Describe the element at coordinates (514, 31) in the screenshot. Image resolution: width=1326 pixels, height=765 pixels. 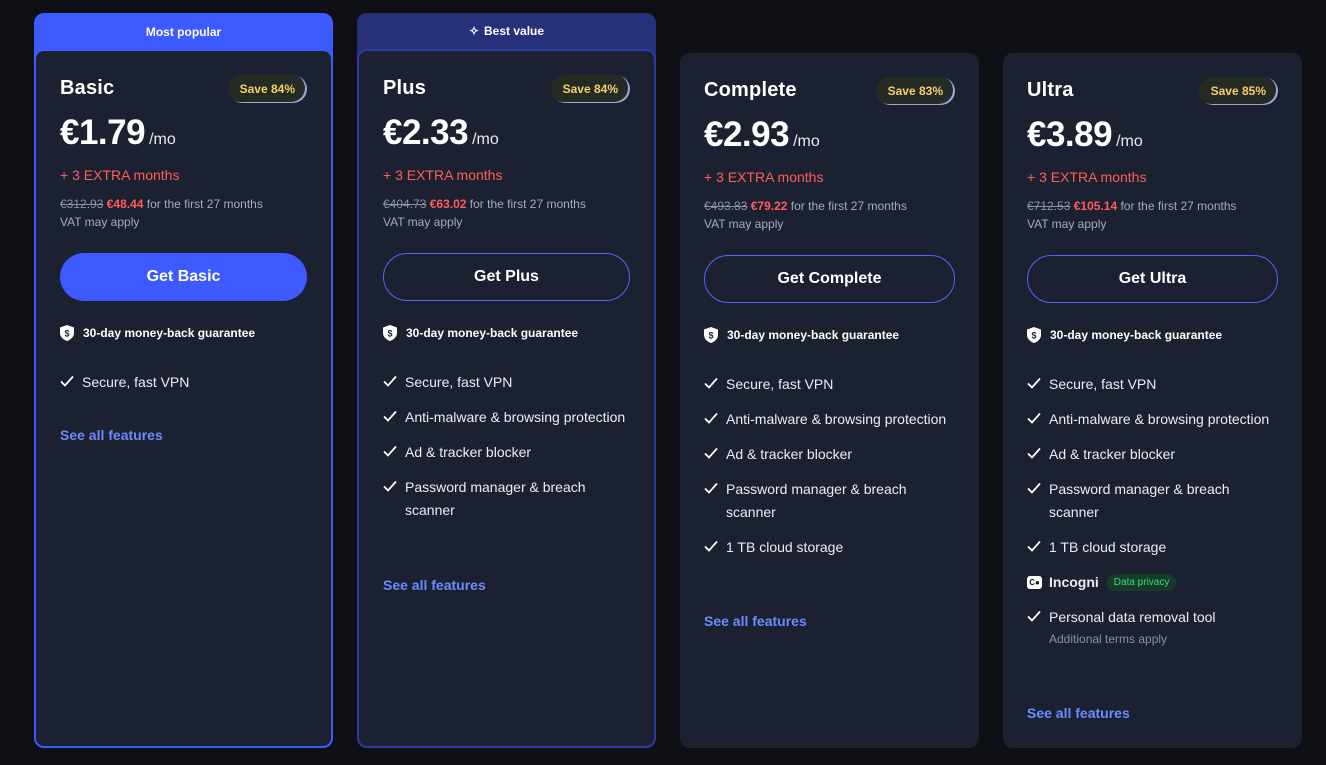
I see `banner-label: Best value` at that location.